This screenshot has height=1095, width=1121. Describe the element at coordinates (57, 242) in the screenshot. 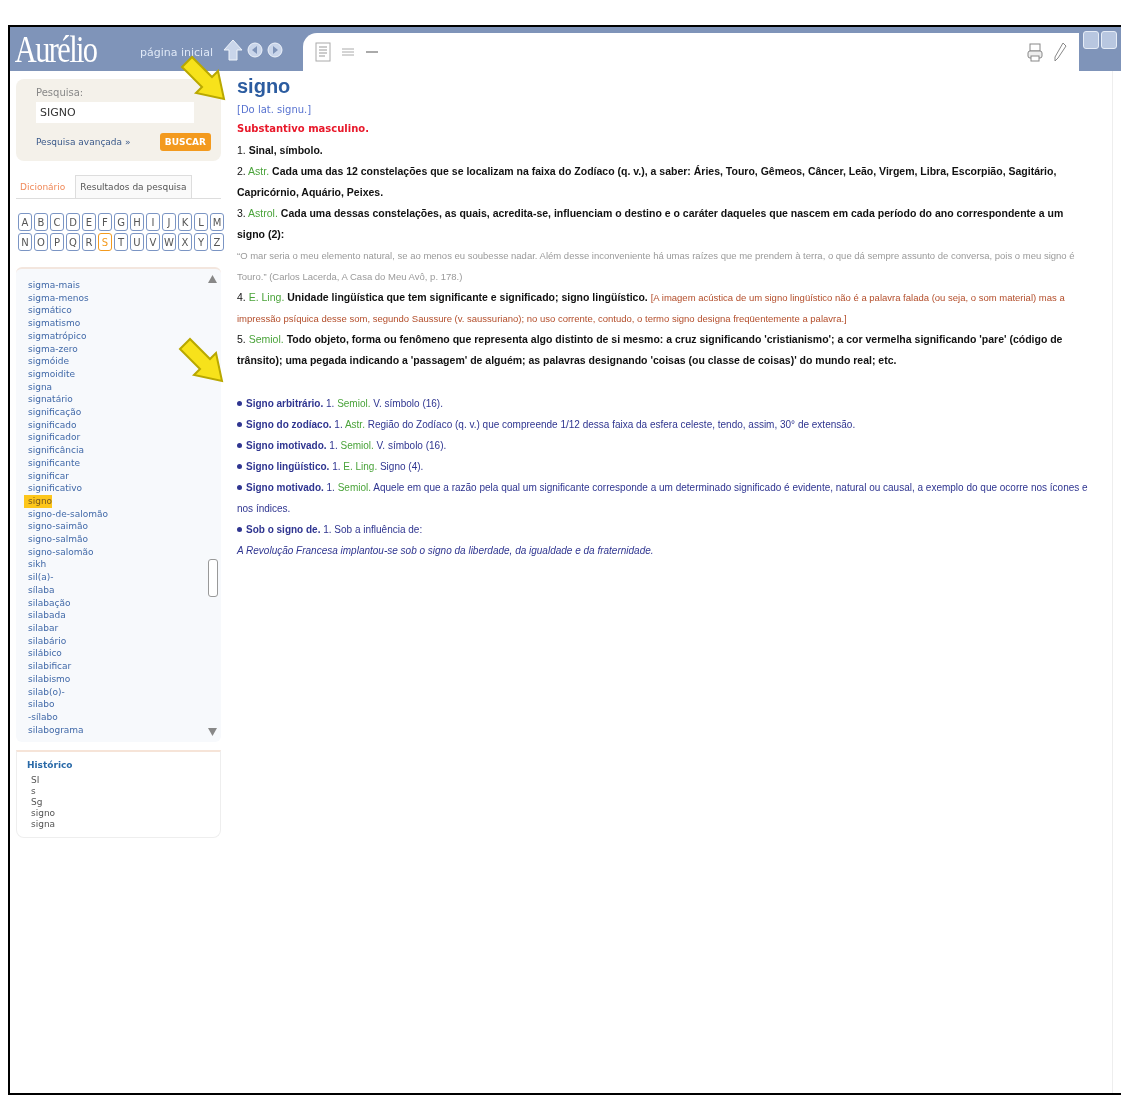

I see `letter-button: P` at that location.